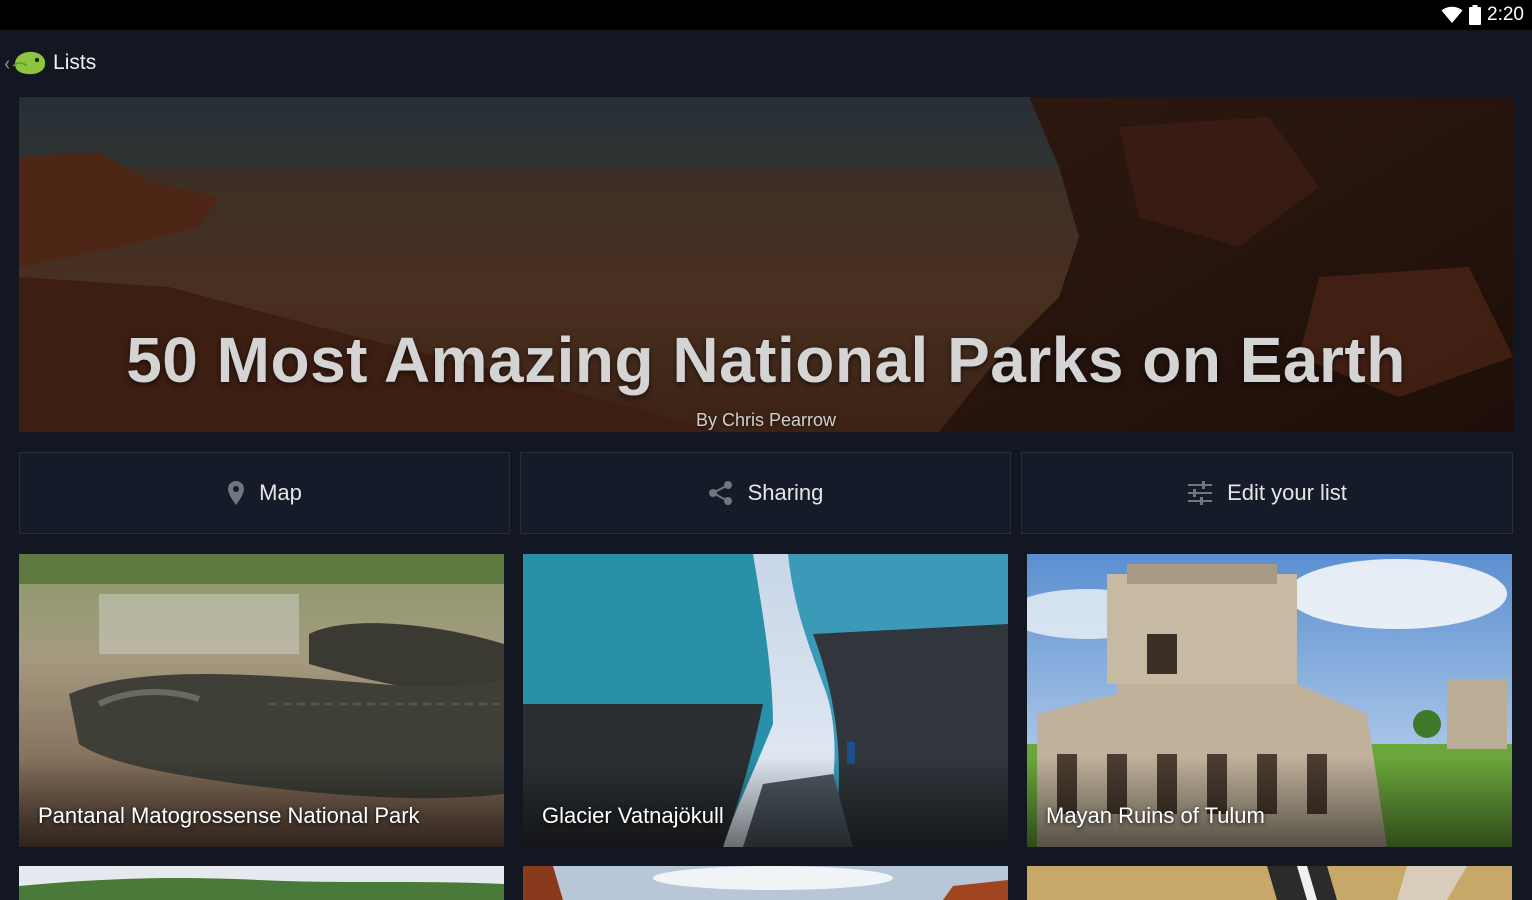 The width and height of the screenshot is (1532, 900). Describe the element at coordinates (1452, 14) in the screenshot. I see `wifi-icon` at that location.